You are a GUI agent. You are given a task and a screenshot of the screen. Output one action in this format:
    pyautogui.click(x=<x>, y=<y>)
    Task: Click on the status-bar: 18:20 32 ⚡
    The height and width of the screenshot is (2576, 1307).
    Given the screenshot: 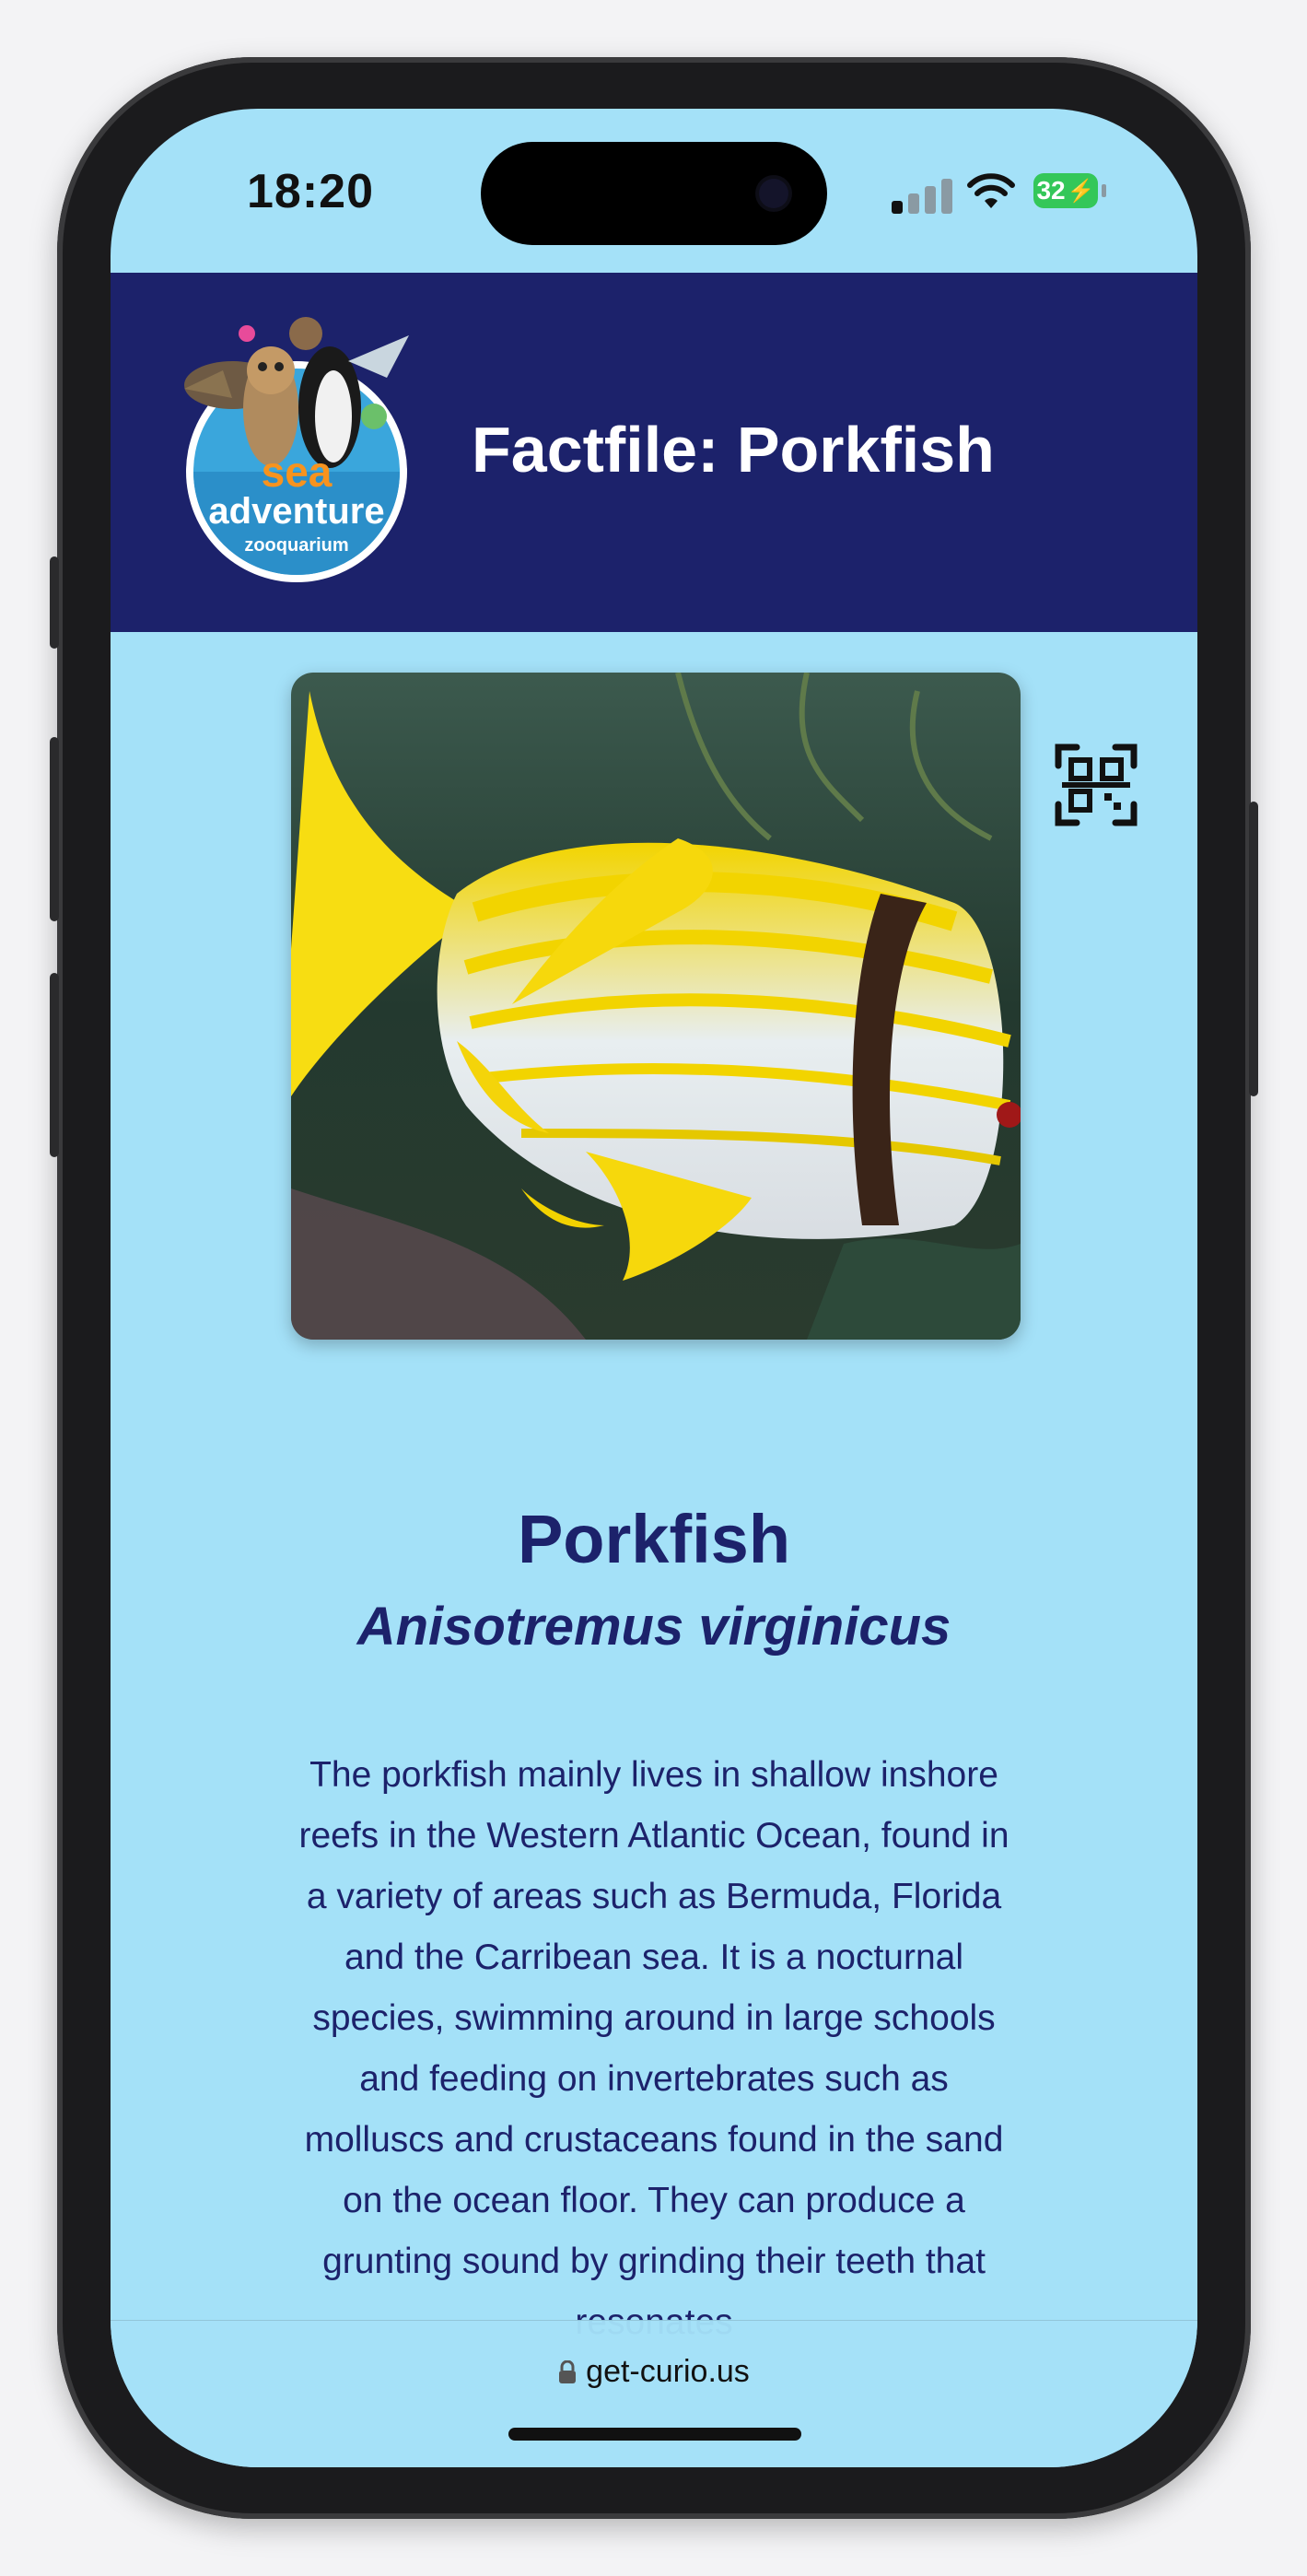 What is the action you would take?
    pyautogui.click(x=654, y=191)
    